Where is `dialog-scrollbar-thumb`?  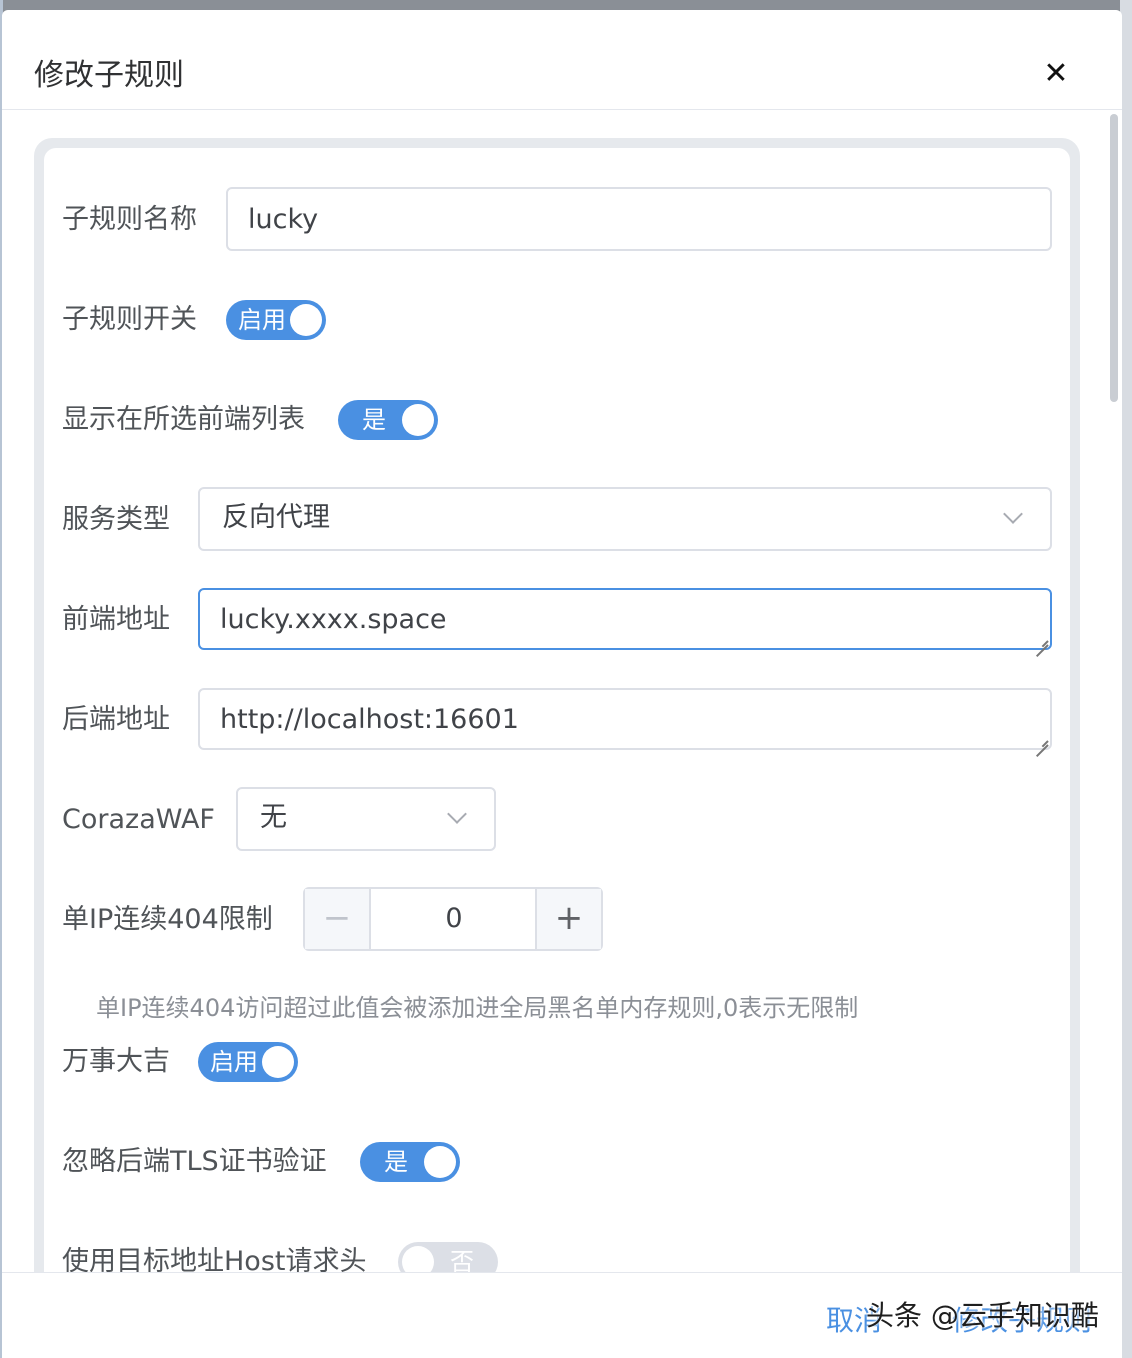 dialog-scrollbar-thumb is located at coordinates (1114, 258).